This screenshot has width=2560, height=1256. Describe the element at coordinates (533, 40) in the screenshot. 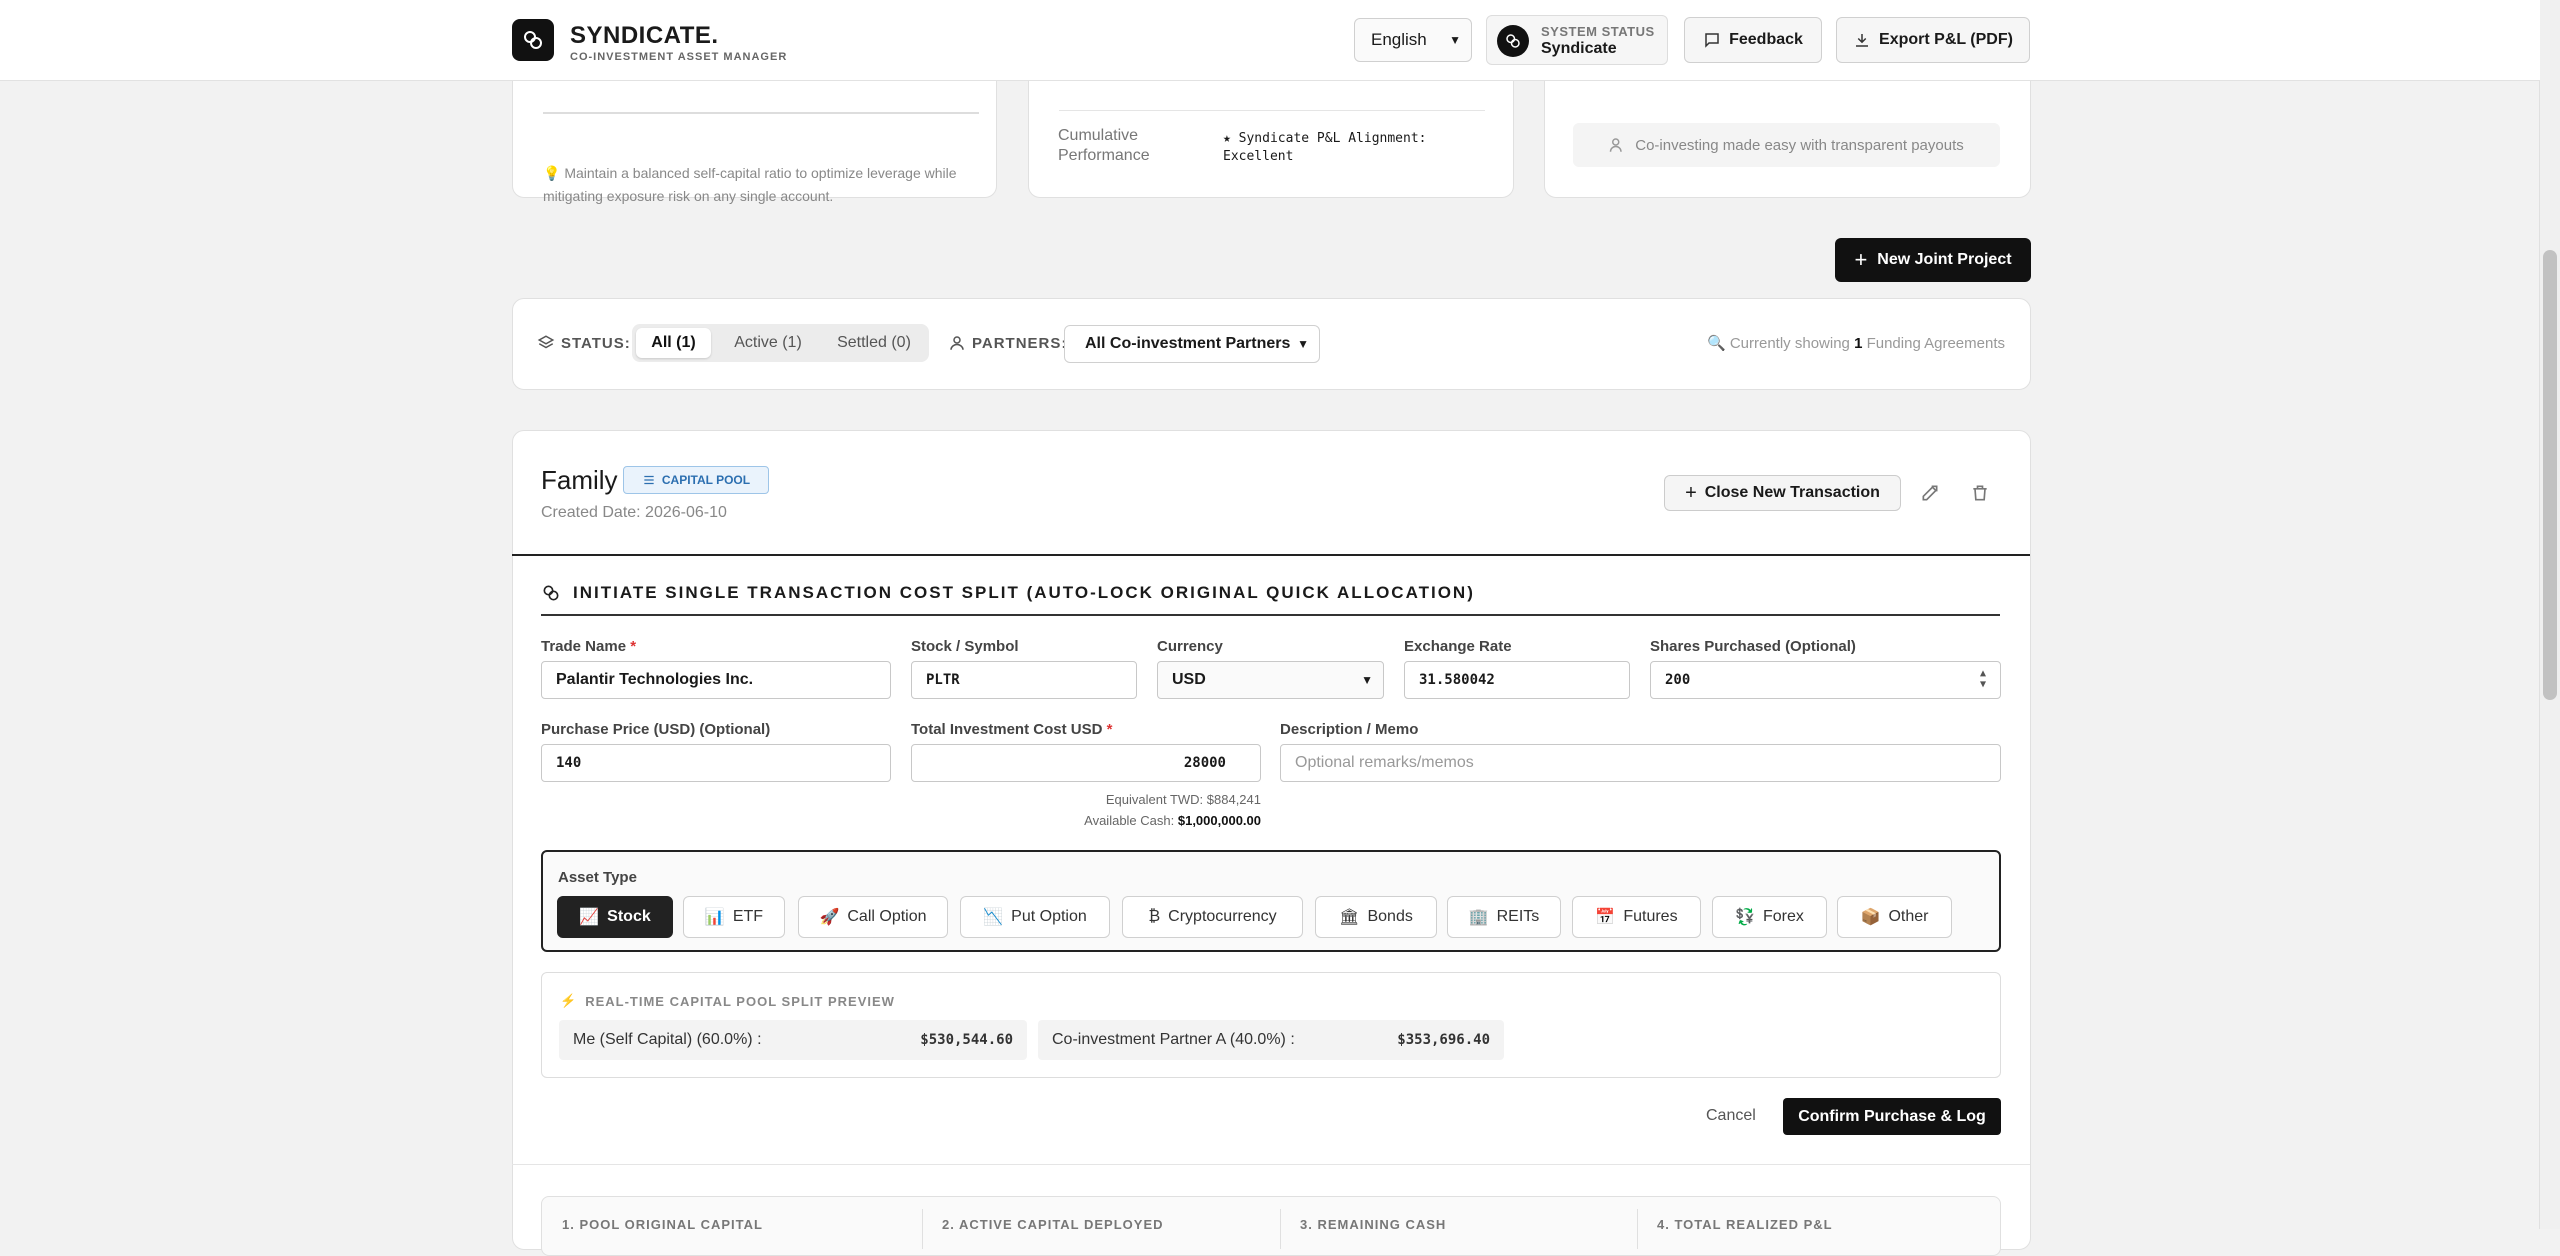

I see `logo-icon` at that location.